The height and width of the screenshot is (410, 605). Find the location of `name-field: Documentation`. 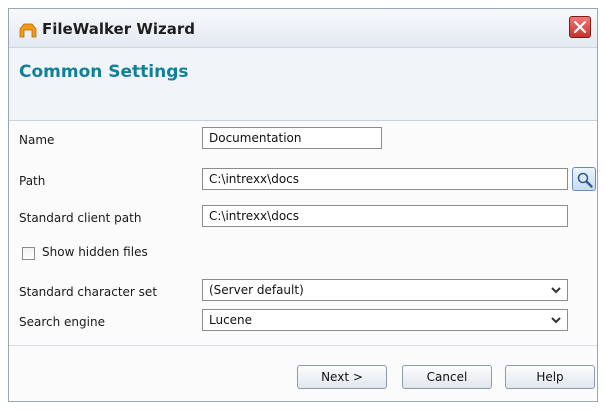

name-field: Documentation is located at coordinates (292, 138).